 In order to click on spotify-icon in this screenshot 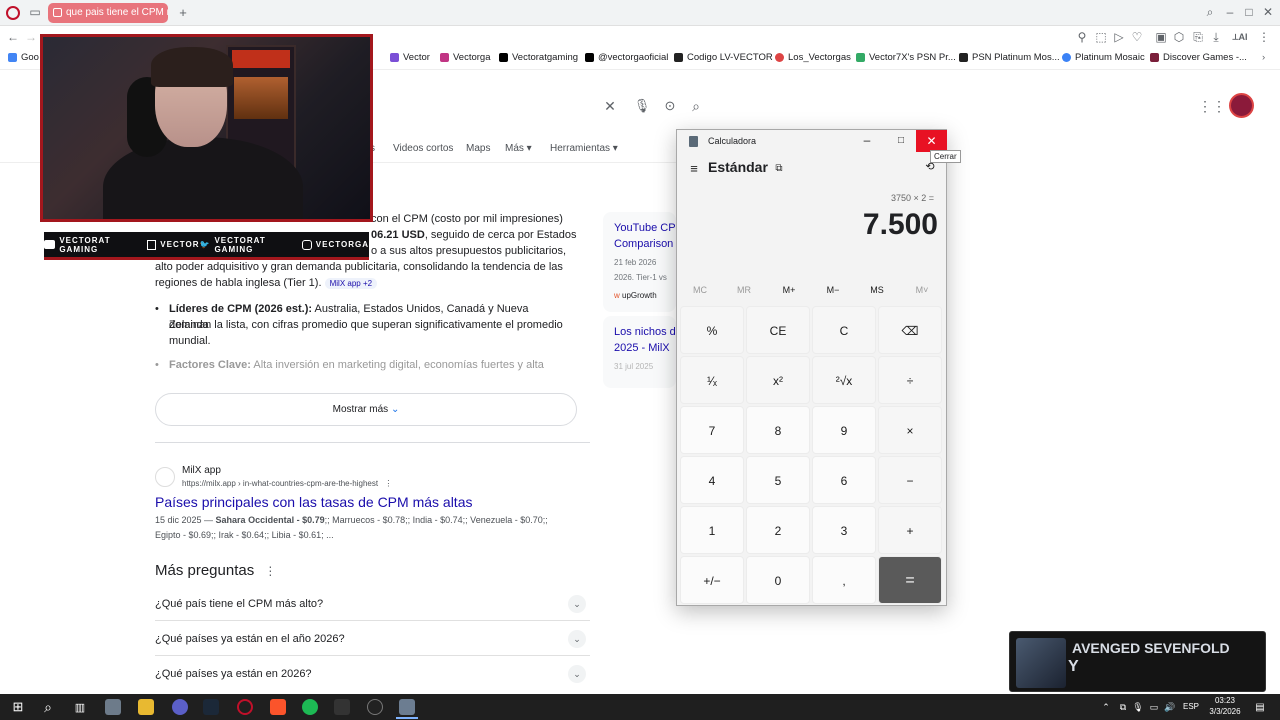, I will do `click(310, 707)`.